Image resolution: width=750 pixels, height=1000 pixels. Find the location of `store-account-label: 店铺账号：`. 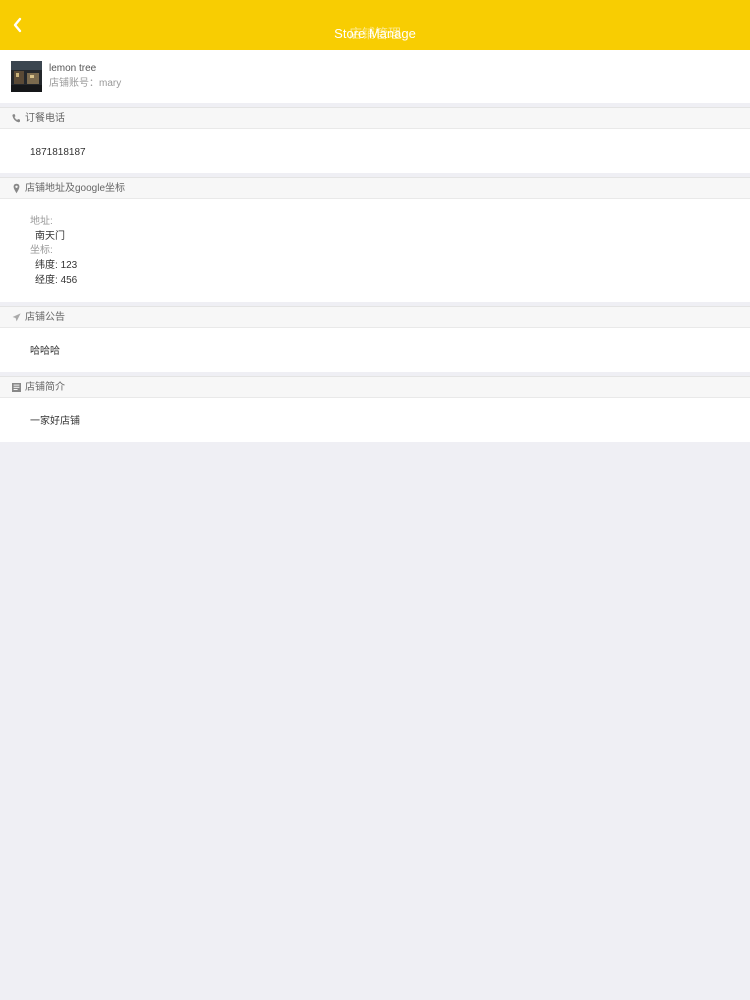

store-account-label: 店铺账号： is located at coordinates (74, 83).